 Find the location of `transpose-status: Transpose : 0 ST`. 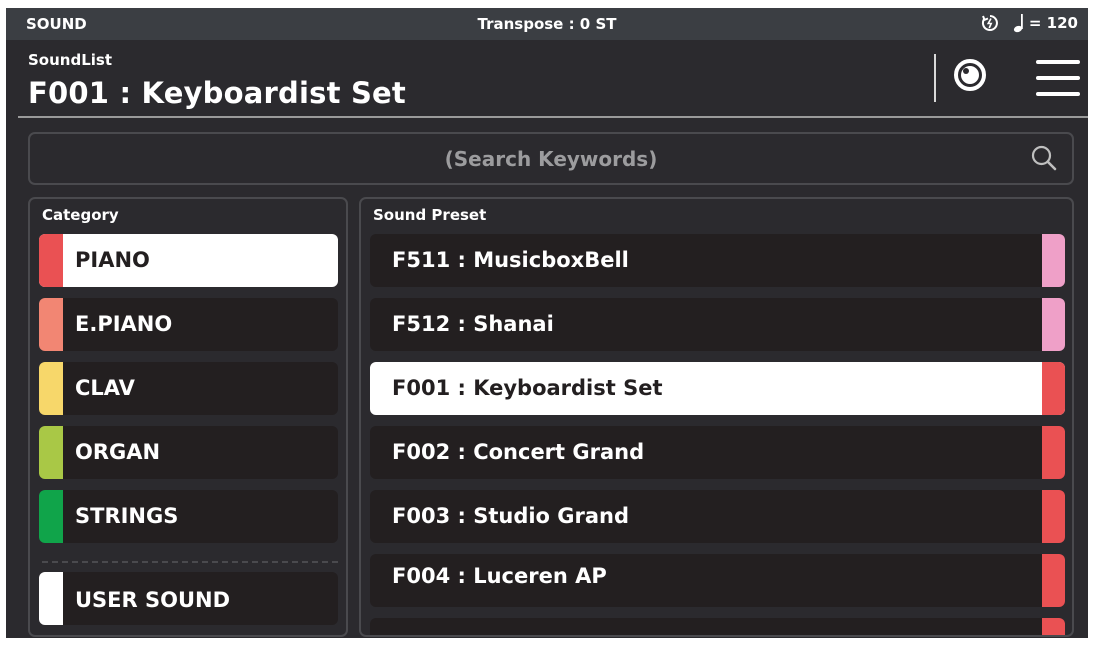

transpose-status: Transpose : 0 ST is located at coordinates (547, 24).